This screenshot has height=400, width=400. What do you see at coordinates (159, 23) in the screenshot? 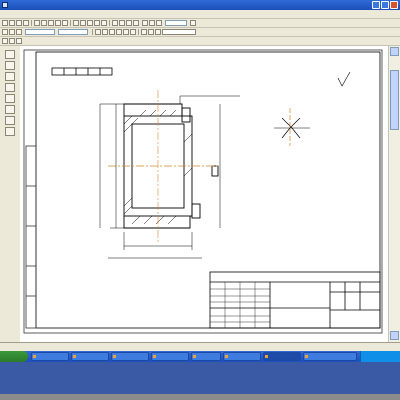
I see `color-icon` at bounding box center [159, 23].